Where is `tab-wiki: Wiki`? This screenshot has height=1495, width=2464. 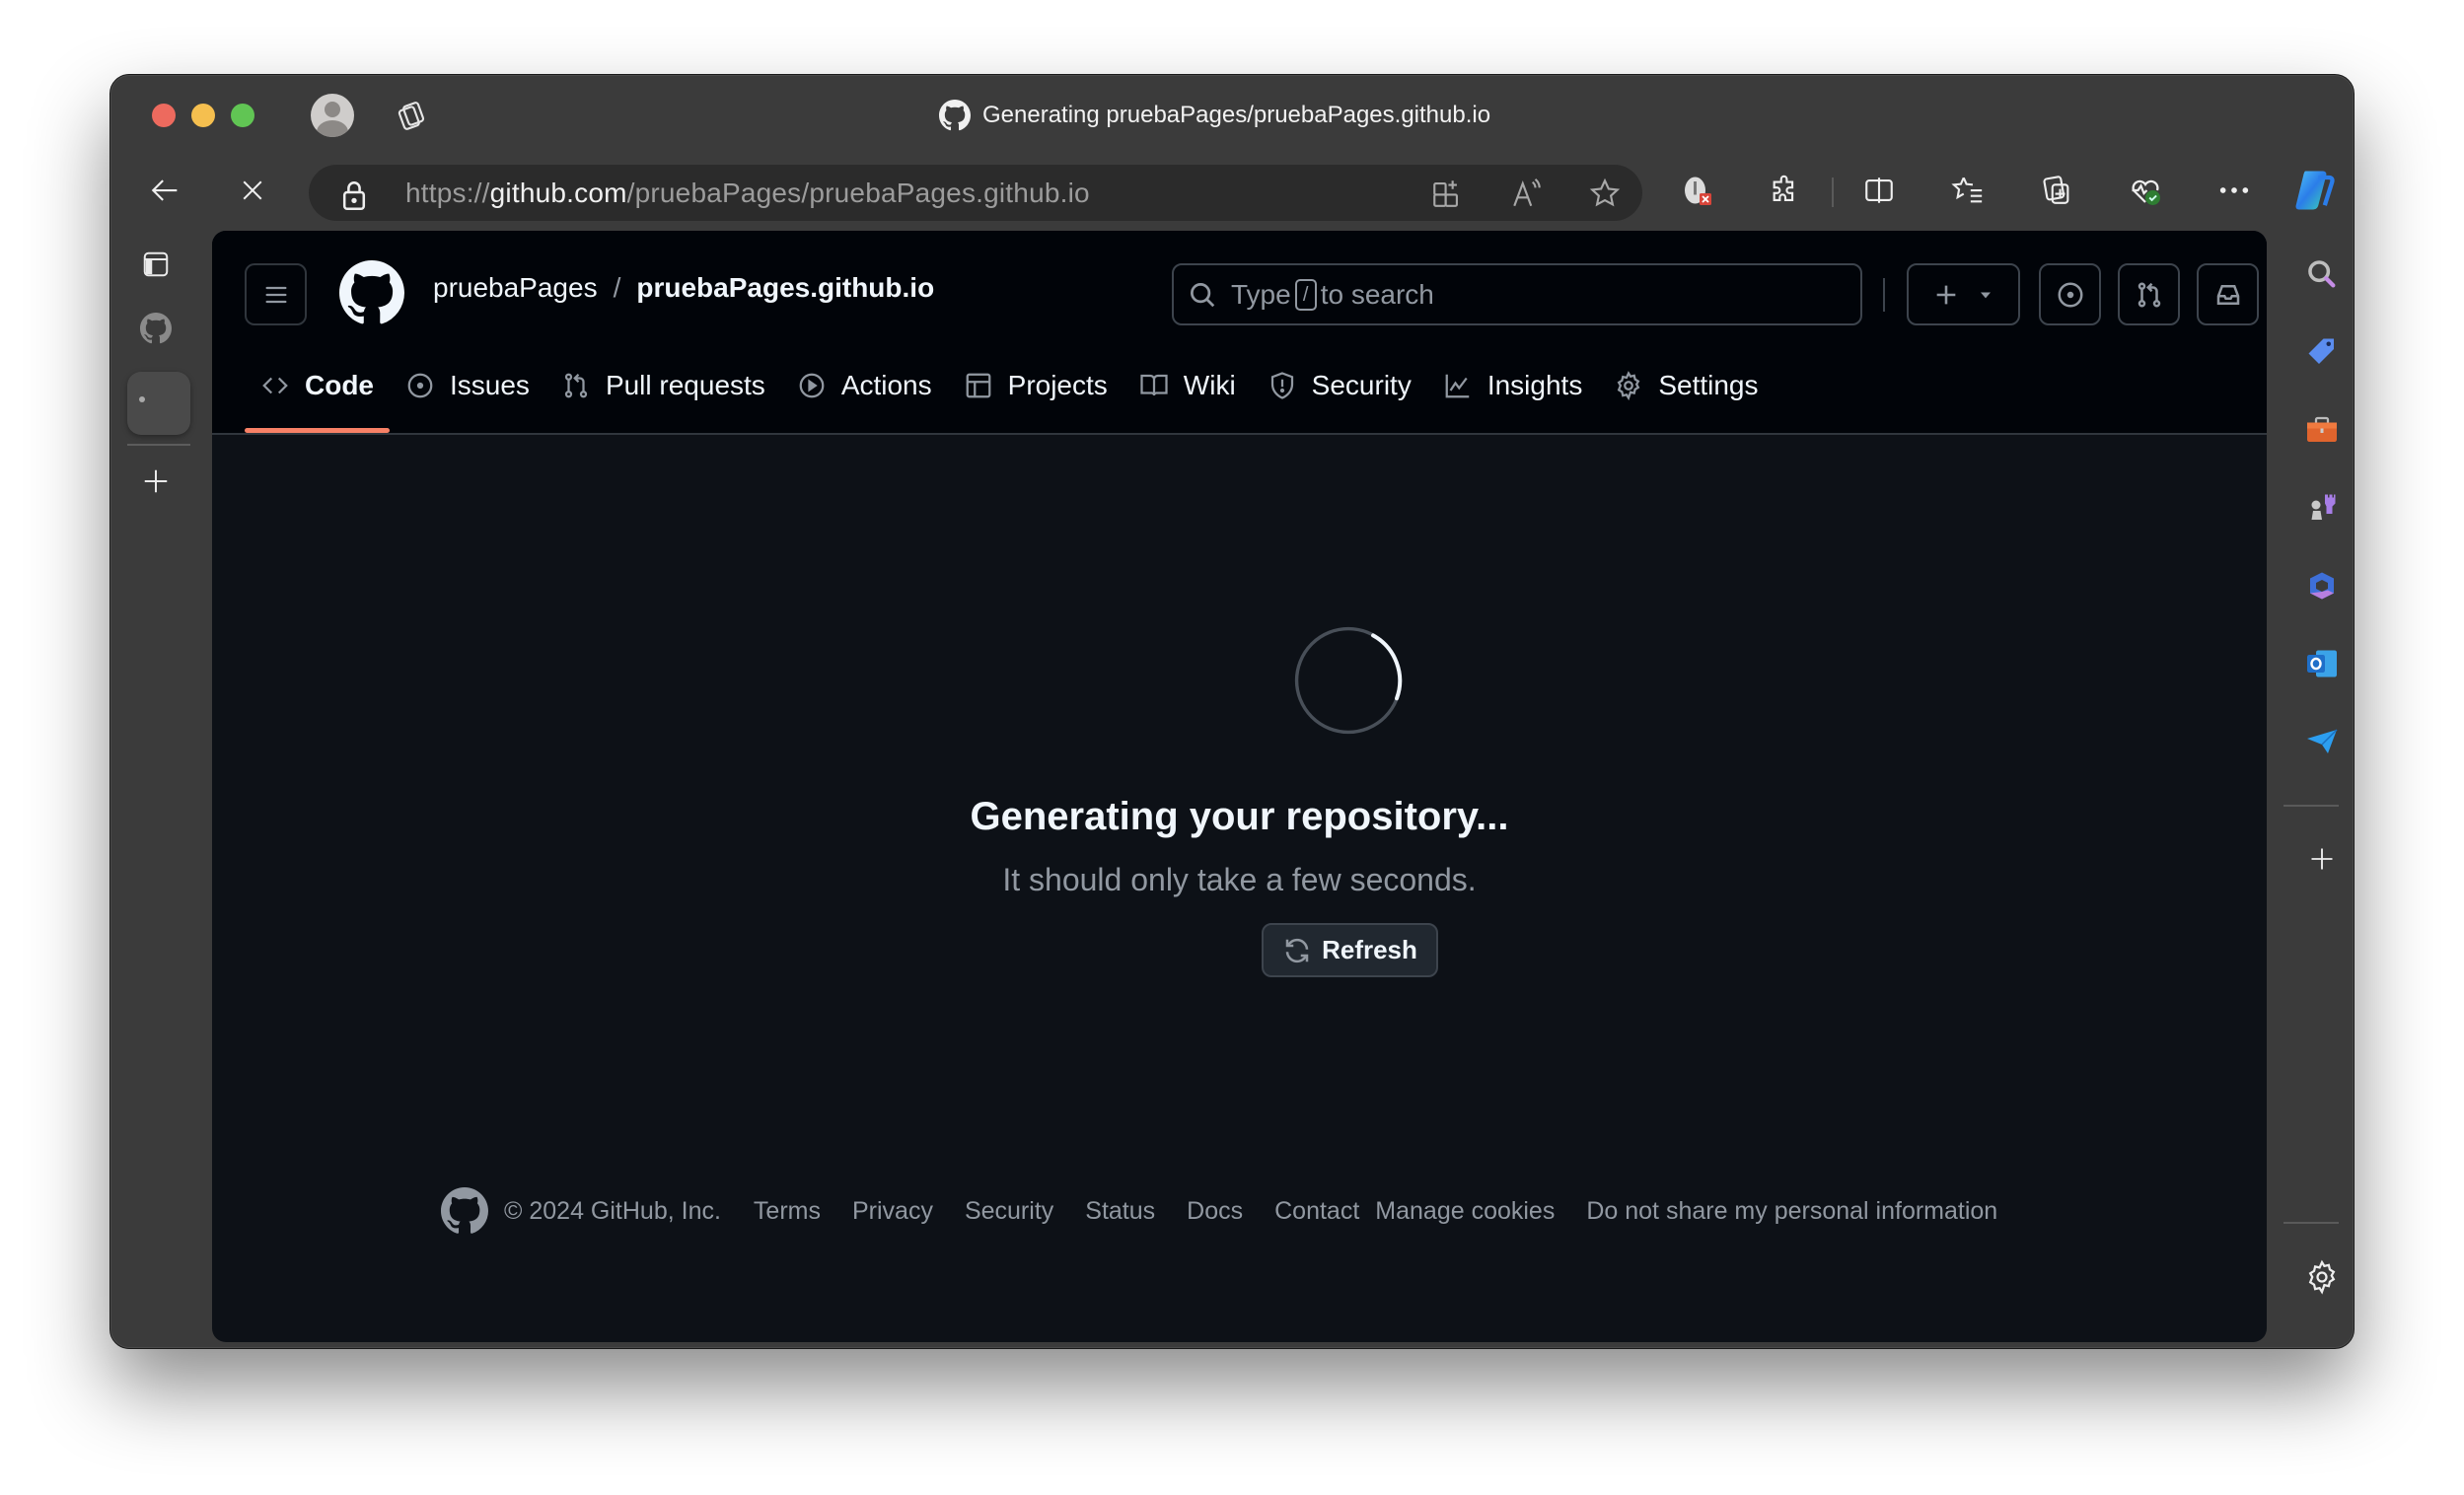
tab-wiki: Wiki is located at coordinates (1187, 385).